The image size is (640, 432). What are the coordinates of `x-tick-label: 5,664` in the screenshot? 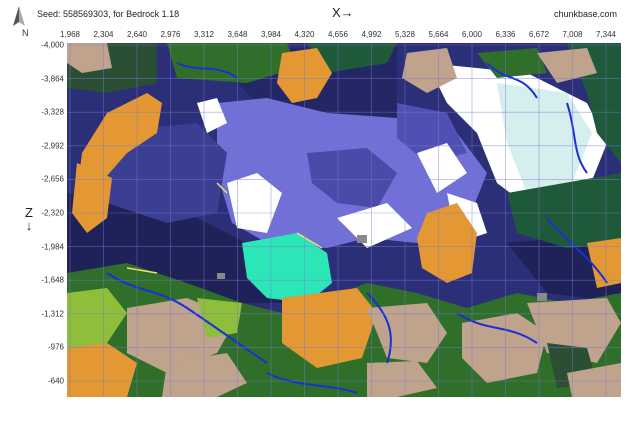 It's located at (438, 34).